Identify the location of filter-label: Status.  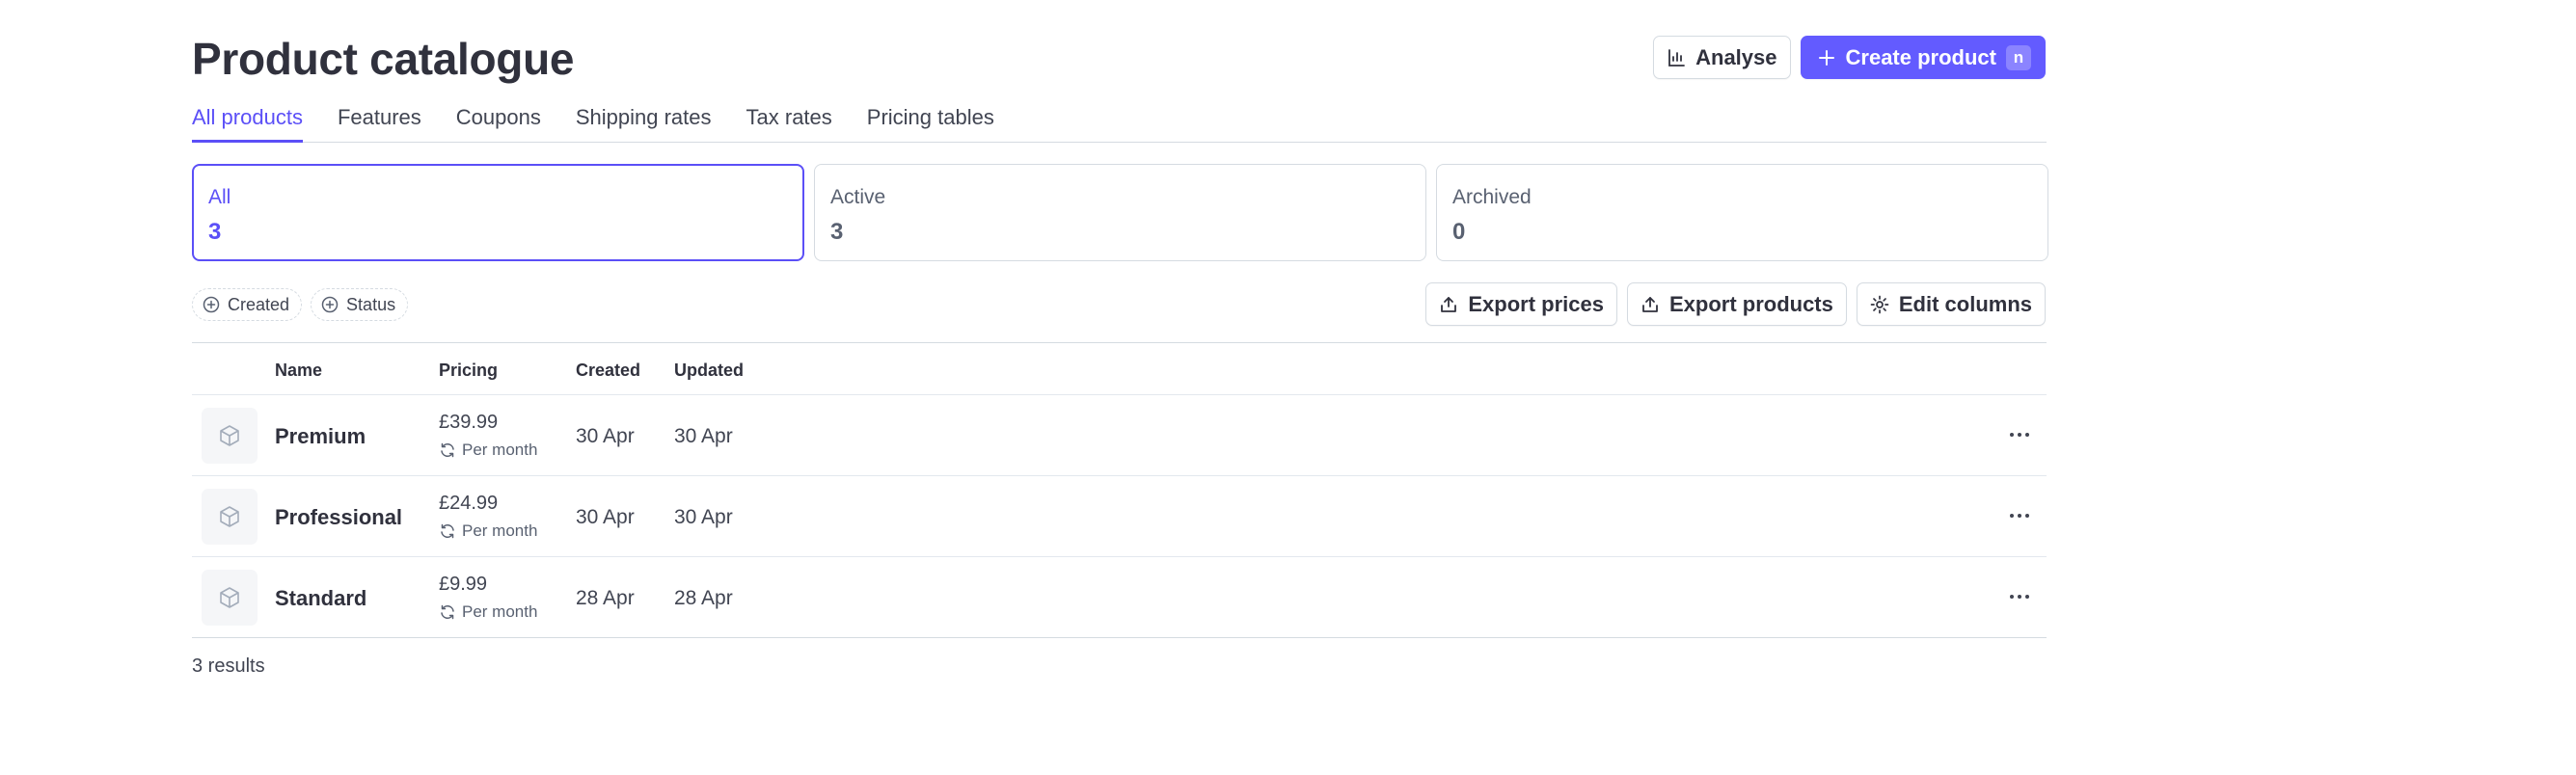
(371, 304).